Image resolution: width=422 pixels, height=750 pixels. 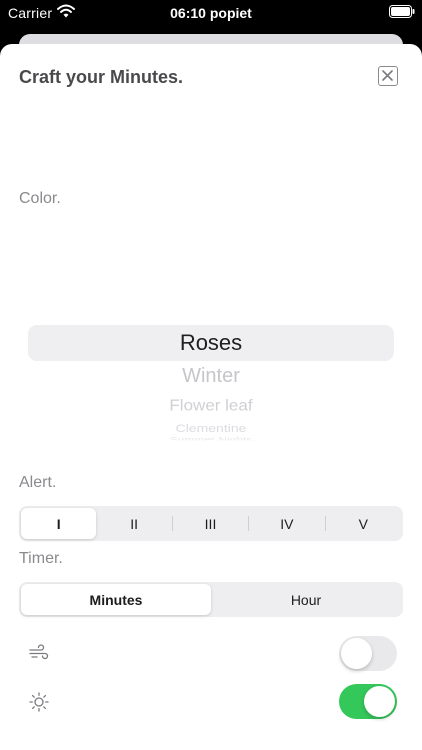 I want to click on wind-toggle, so click(x=368, y=653).